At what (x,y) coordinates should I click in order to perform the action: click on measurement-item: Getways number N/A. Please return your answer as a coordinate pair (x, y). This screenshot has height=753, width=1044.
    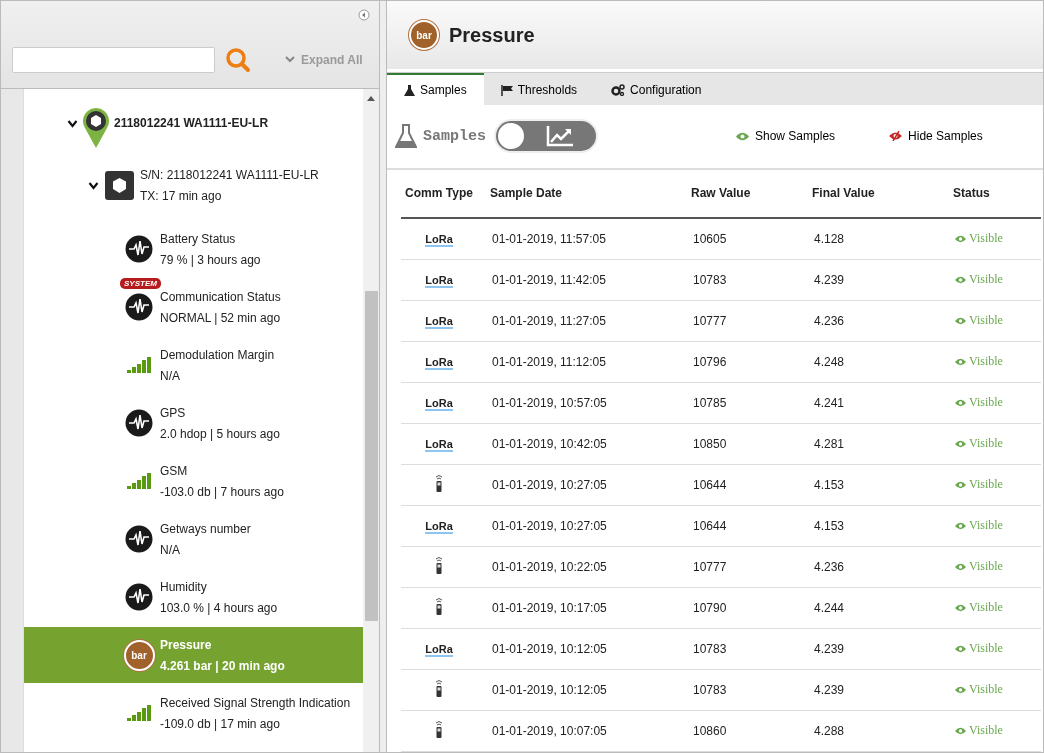
    Looking at the image, I should click on (193, 539).